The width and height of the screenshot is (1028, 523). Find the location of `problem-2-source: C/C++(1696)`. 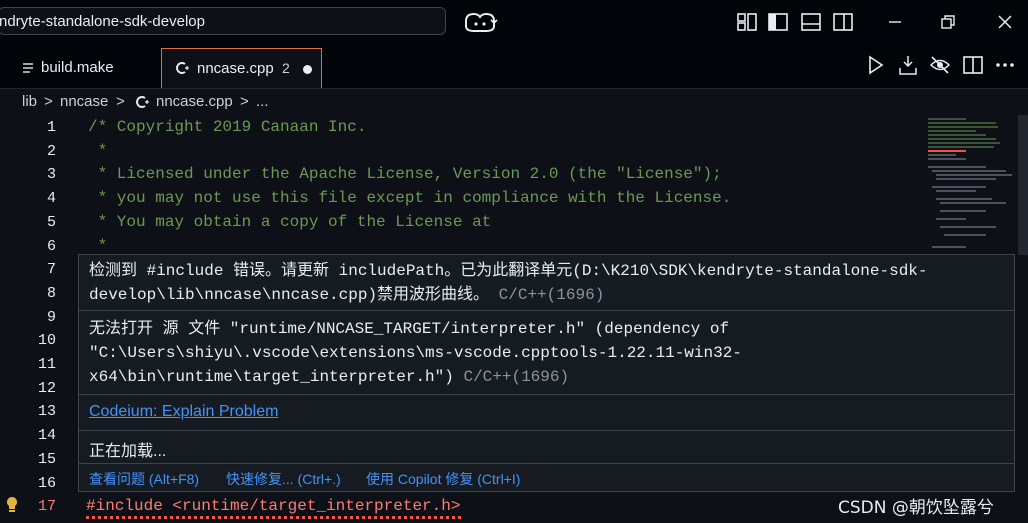

problem-2-source: C/C++(1696) is located at coordinates (516, 377).